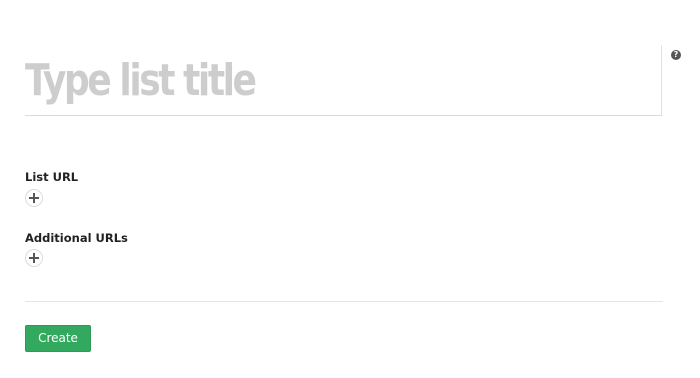  I want to click on add-list-url-button, so click(34, 198).